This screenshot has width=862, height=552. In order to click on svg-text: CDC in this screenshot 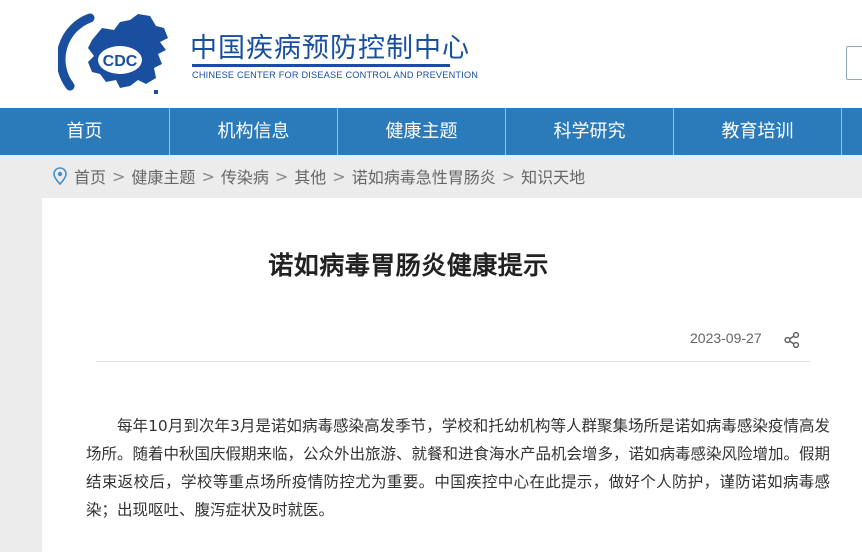, I will do `click(120, 61)`.